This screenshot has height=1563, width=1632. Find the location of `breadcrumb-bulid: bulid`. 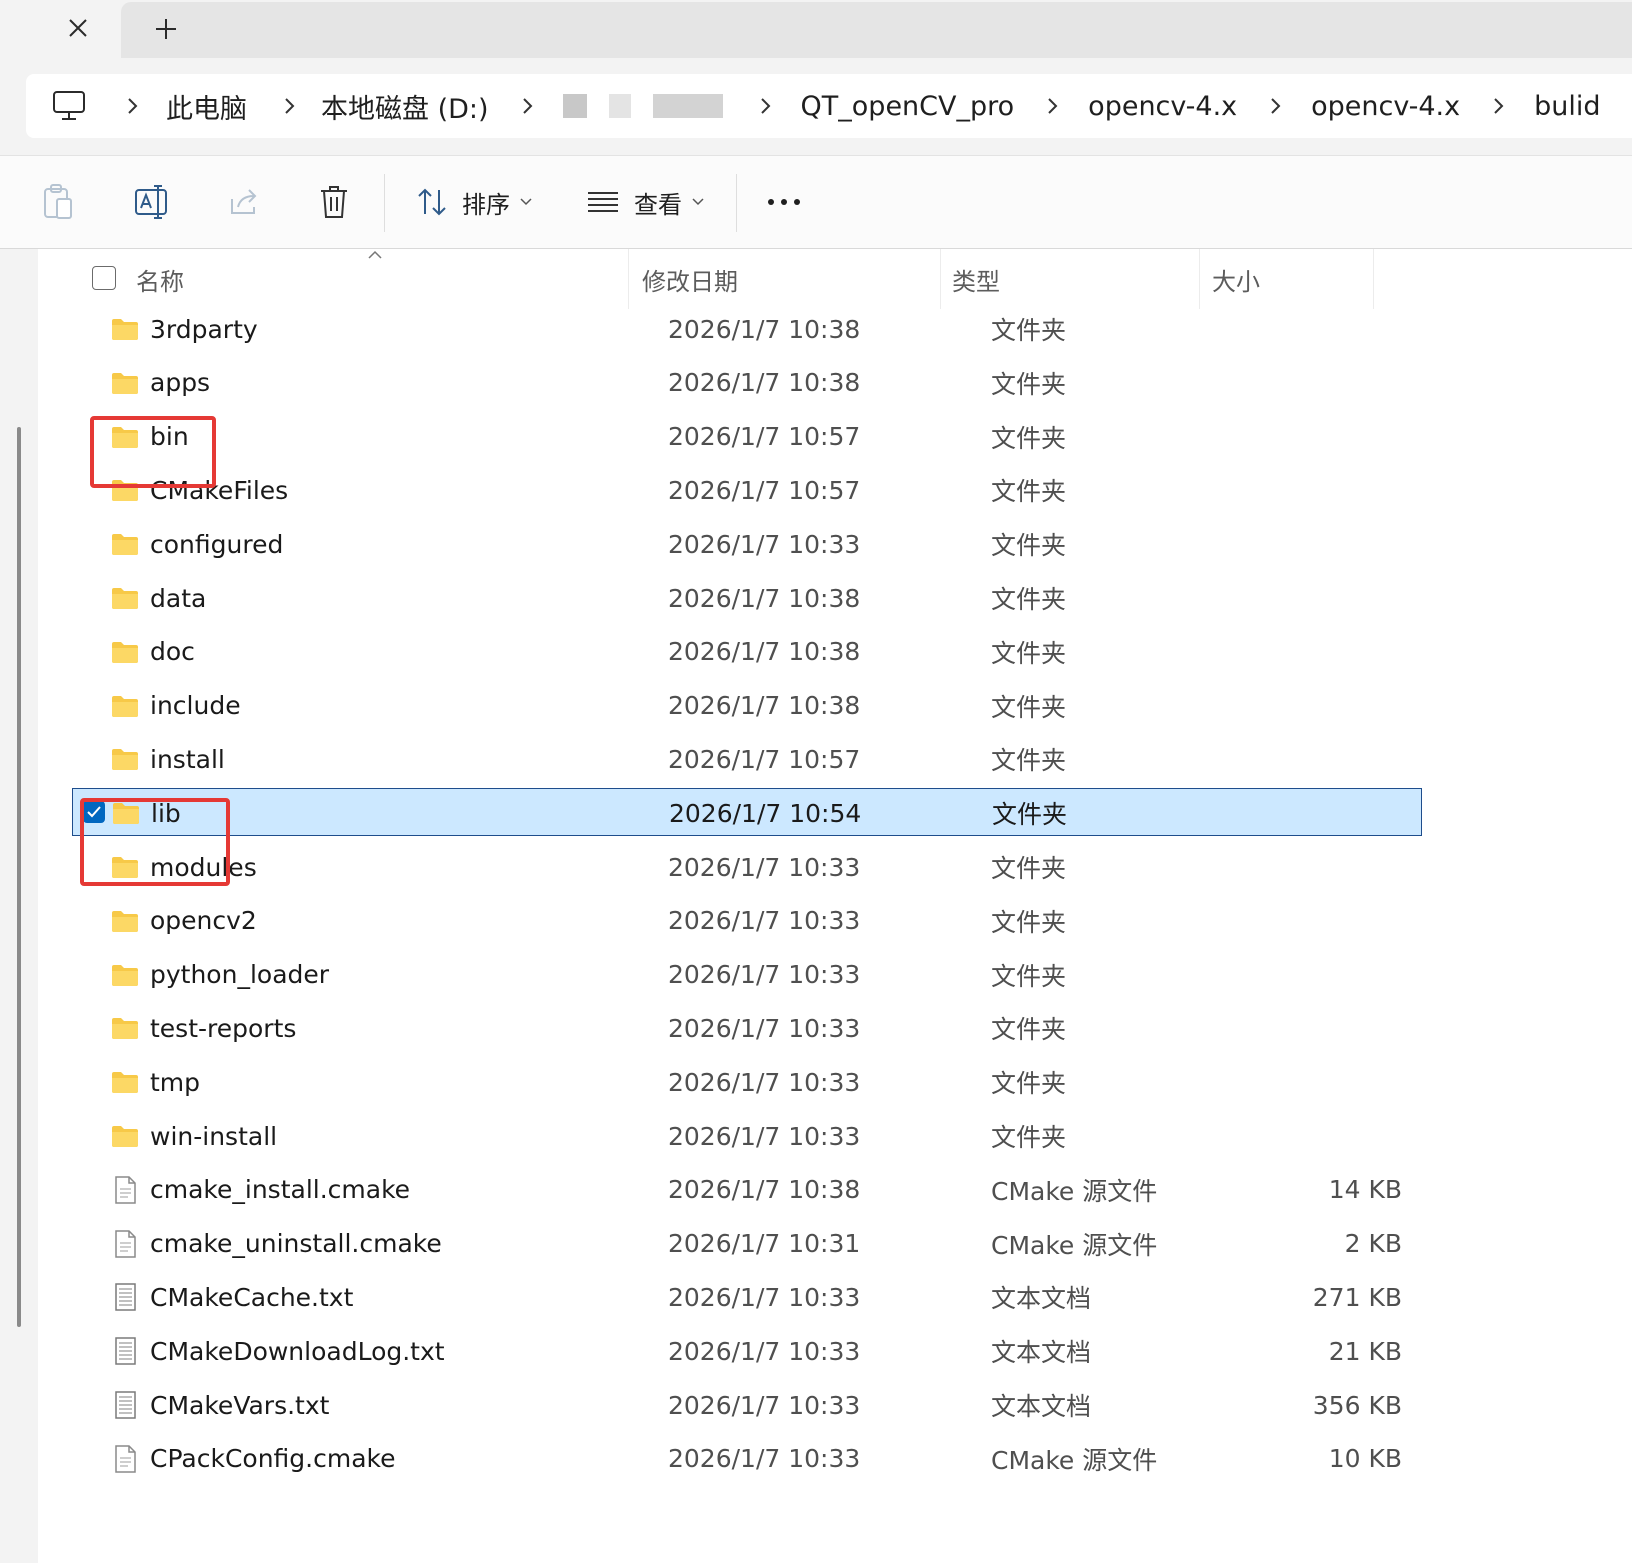

breadcrumb-bulid: bulid is located at coordinates (1567, 106).